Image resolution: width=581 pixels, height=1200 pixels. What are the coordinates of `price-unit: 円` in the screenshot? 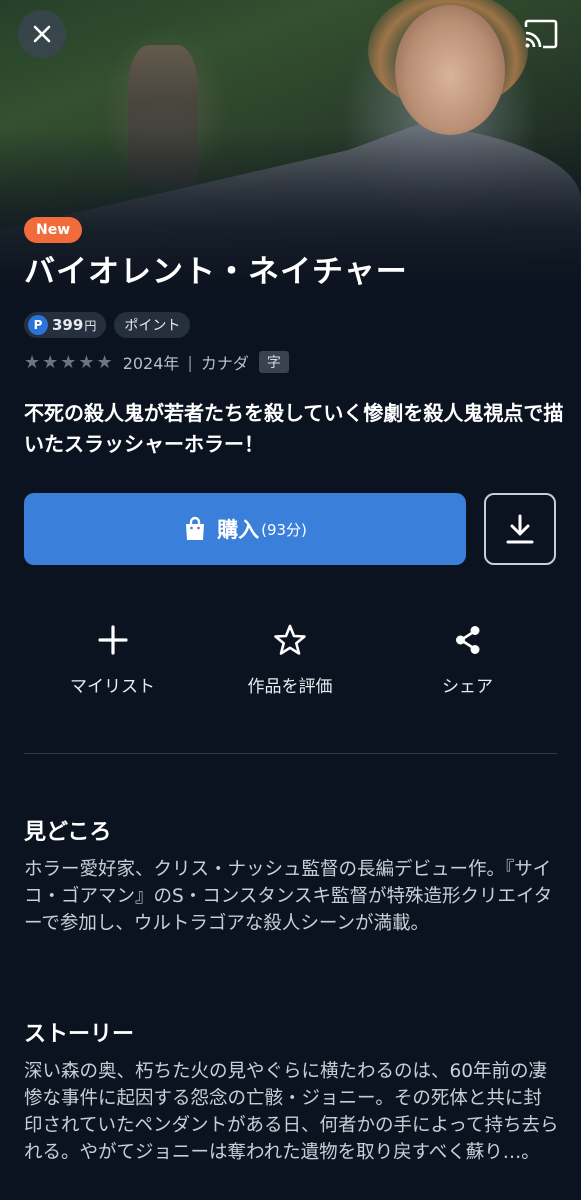 It's located at (90, 325).